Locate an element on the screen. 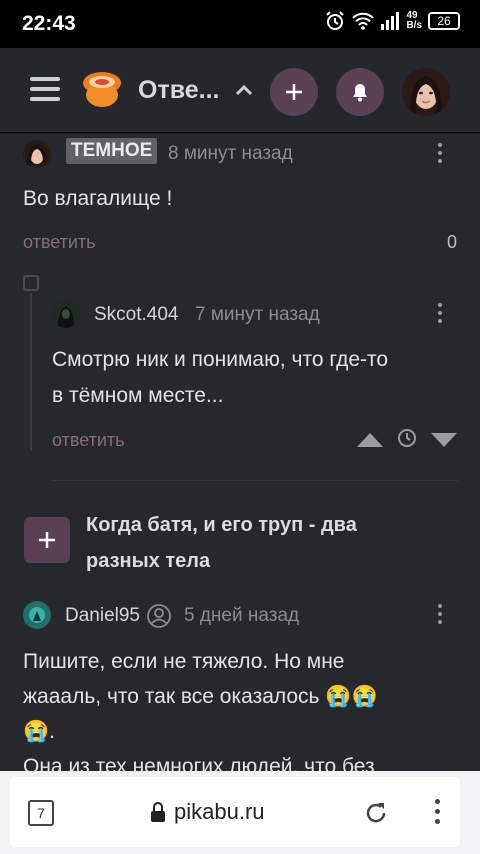 The image size is (480, 854). user-avatar is located at coordinates (426, 92).